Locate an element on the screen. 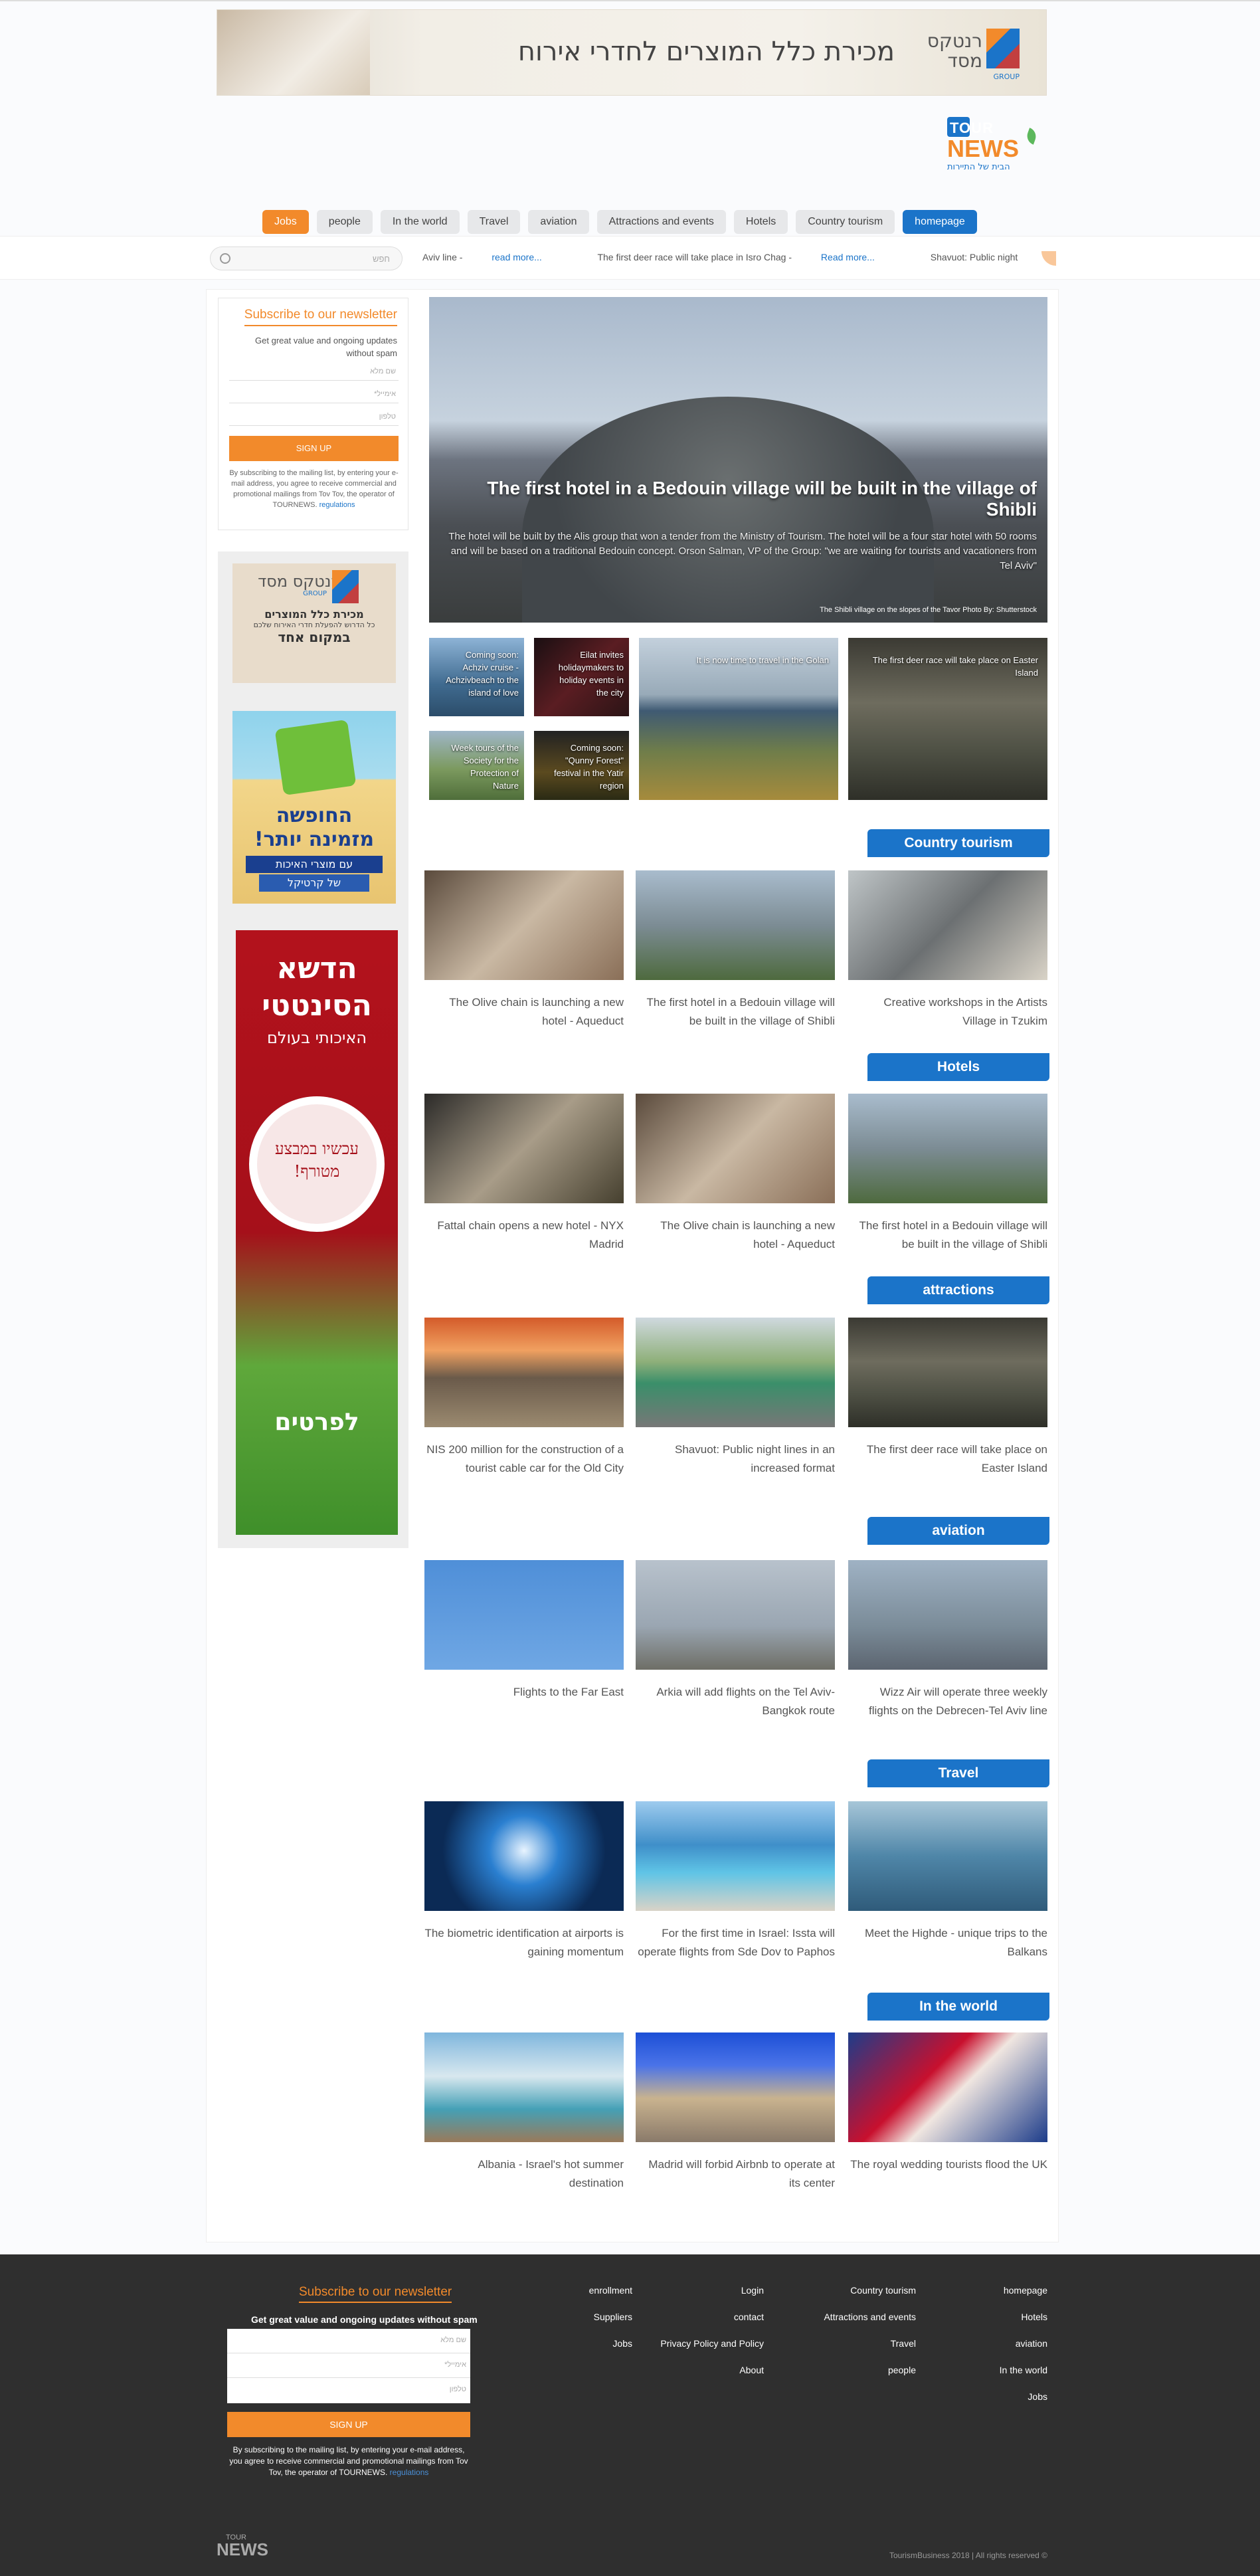 This screenshot has width=1260, height=2576. section-header: Hotels is located at coordinates (958, 1067).